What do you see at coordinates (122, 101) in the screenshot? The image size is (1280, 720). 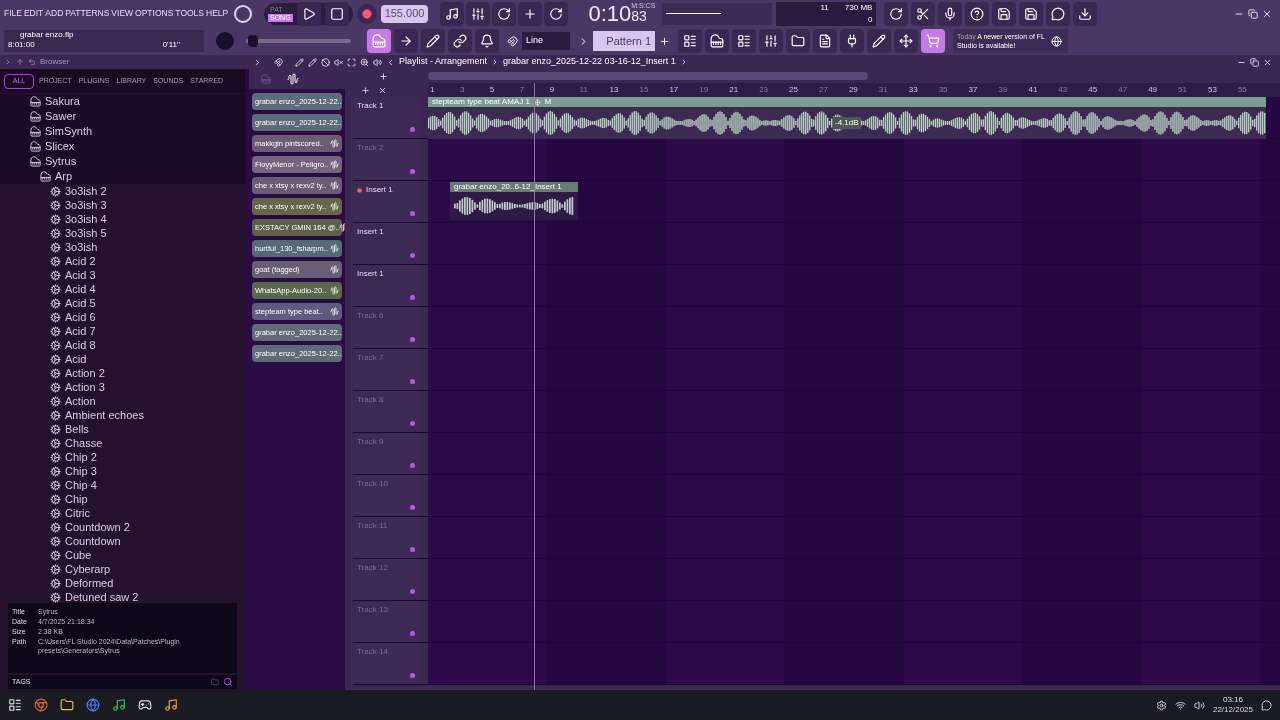 I see `browser-item: Sakura` at bounding box center [122, 101].